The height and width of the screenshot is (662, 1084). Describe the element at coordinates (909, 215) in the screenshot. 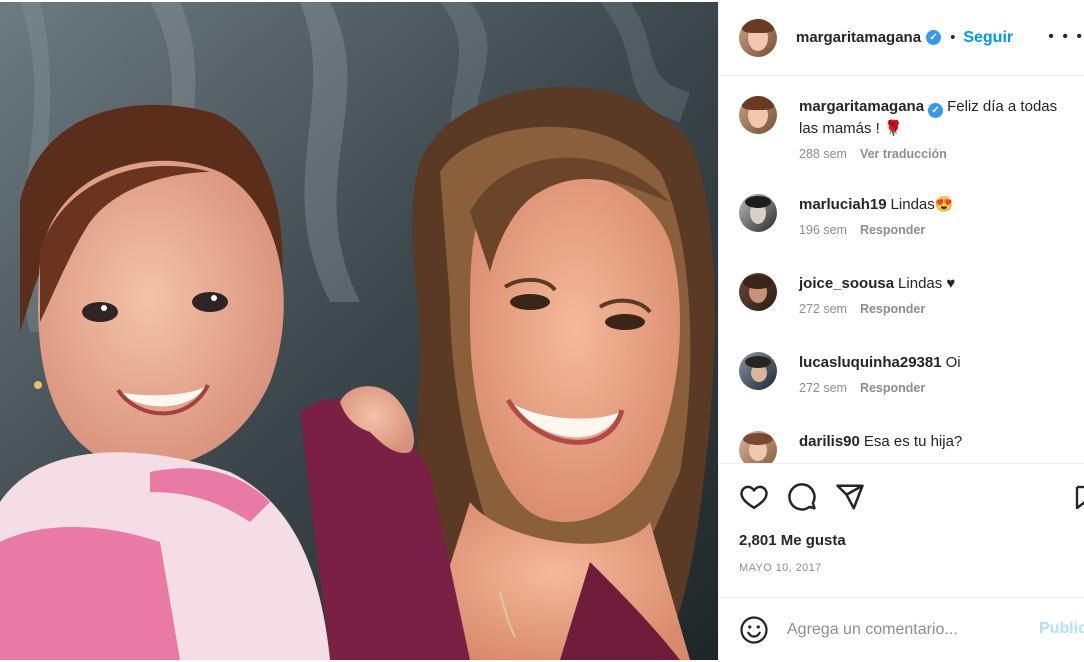

I see `comment-item: marluciah19 Lindas😍 196 sem Responder` at that location.